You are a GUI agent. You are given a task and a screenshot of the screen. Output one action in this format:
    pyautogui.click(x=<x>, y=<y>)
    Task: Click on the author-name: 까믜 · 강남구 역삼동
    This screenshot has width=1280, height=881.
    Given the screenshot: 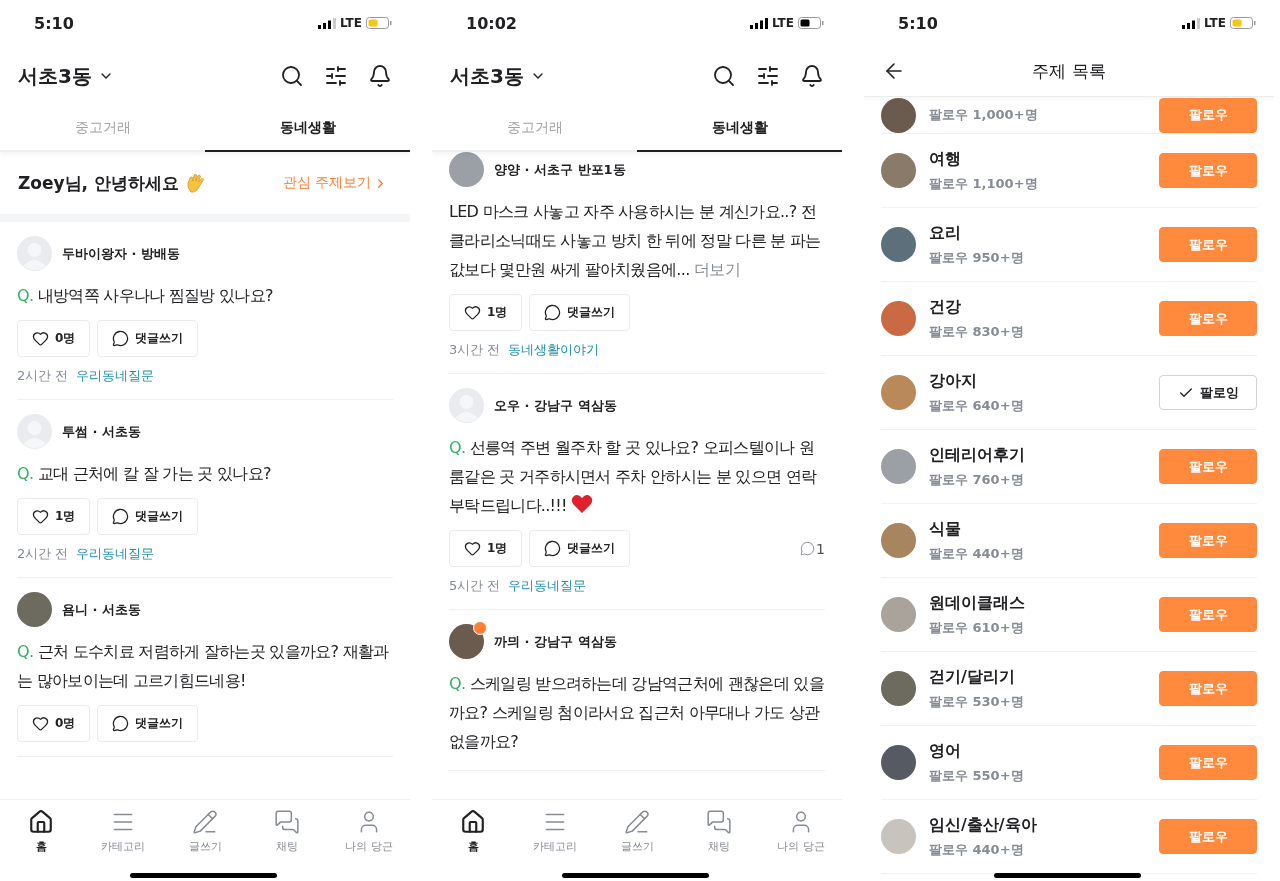 What is the action you would take?
    pyautogui.click(x=555, y=641)
    